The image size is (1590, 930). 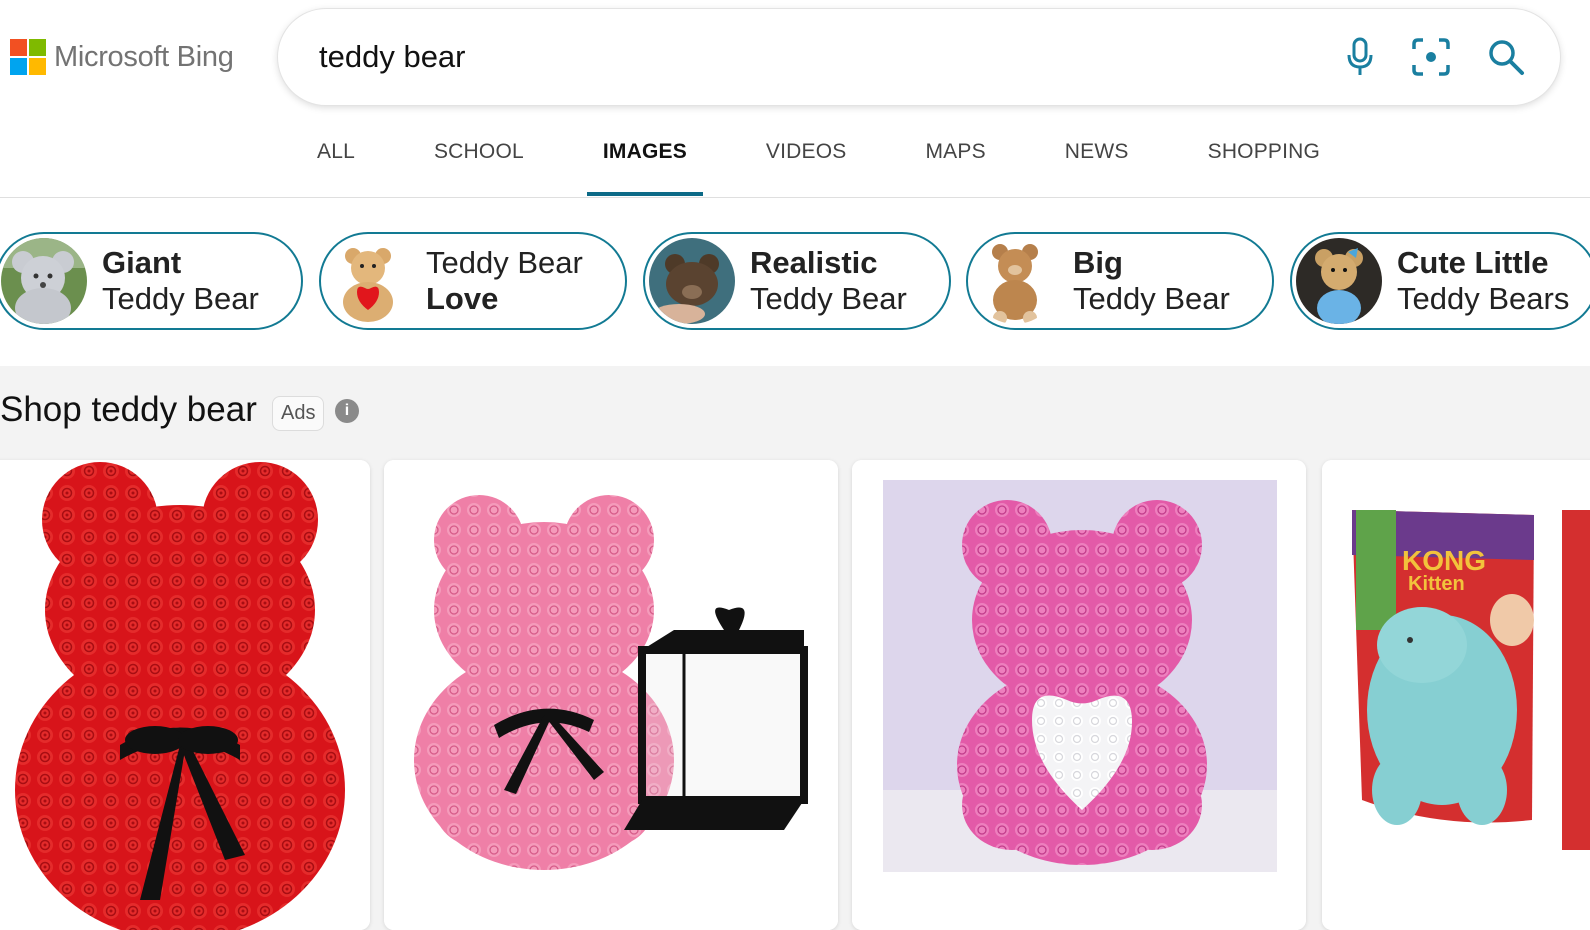 I want to click on product-card: KONG Kitten, so click(x=1456, y=695).